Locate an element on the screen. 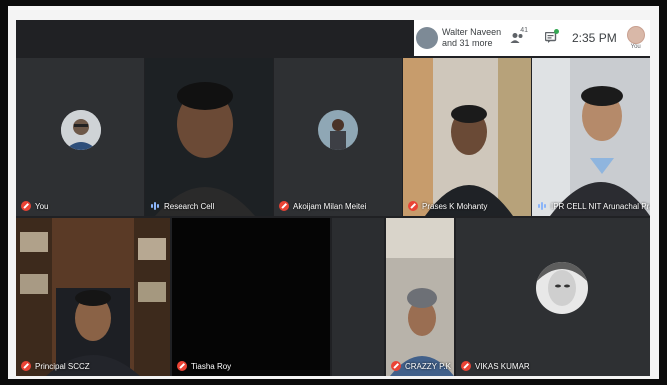 This screenshot has width=667, height=385. participant-tile: Akoijam Milan Meitei is located at coordinates (338, 137).